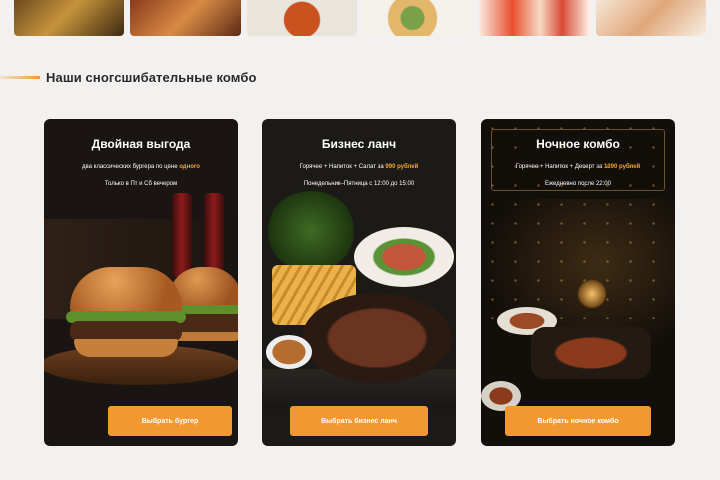 The width and height of the screenshot is (720, 480). Describe the element at coordinates (402, 167) in the screenshot. I see `combo-price-highlight: 990 рублей` at that location.